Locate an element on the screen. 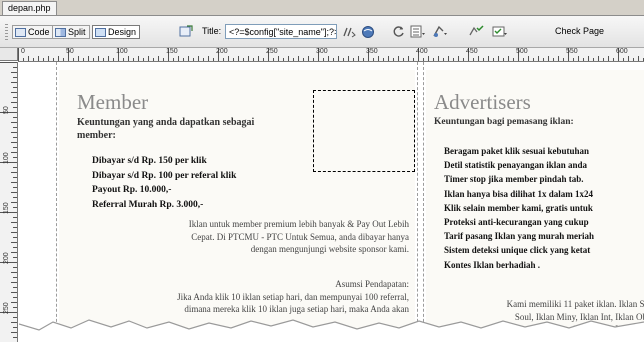  check-browser-compatibility-icon is located at coordinates (500, 31).